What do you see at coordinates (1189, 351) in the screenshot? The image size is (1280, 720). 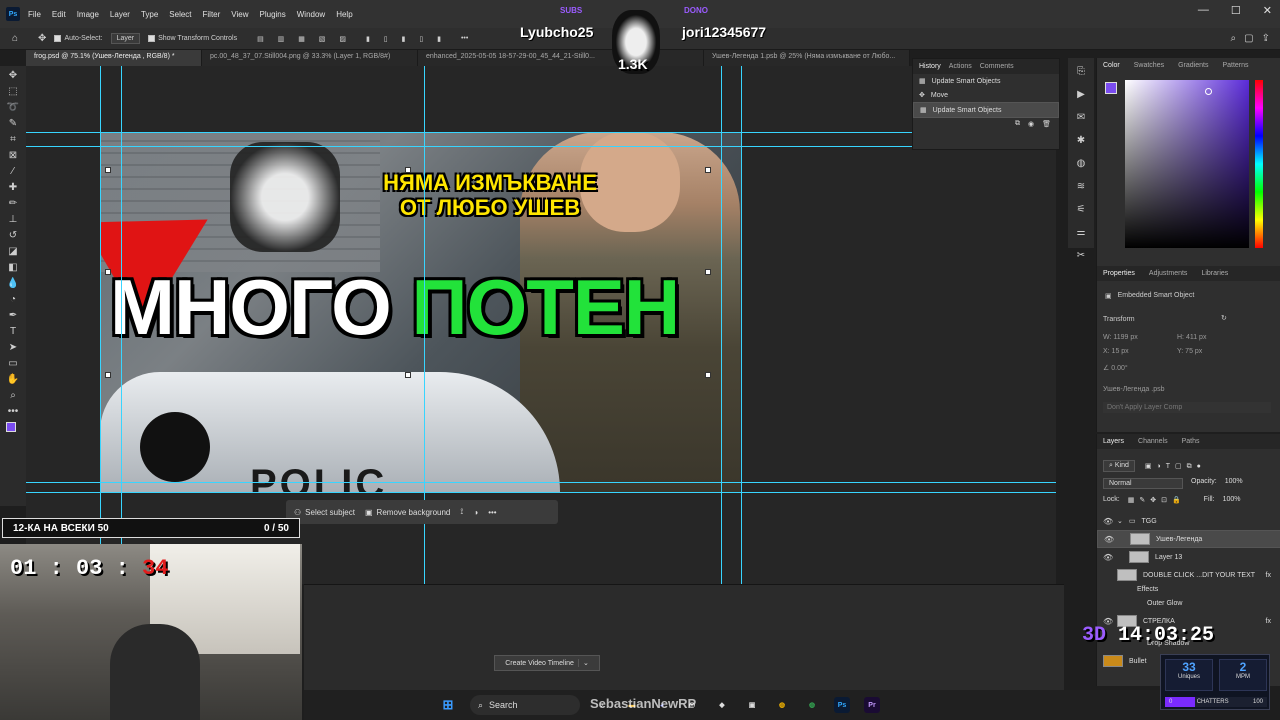 I see `y-field: Y: 75 px` at bounding box center [1189, 351].